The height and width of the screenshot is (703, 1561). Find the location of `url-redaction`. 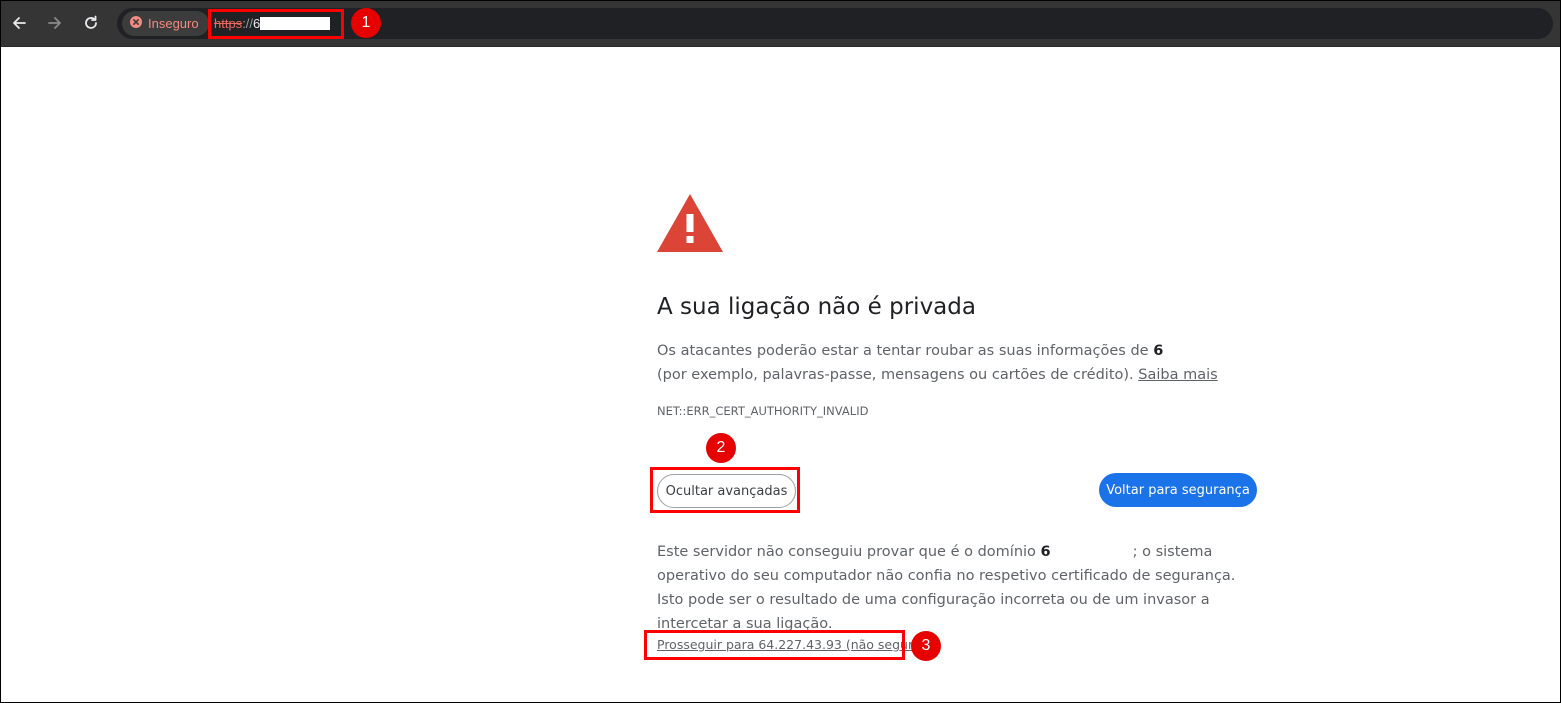

url-redaction is located at coordinates (295, 23).